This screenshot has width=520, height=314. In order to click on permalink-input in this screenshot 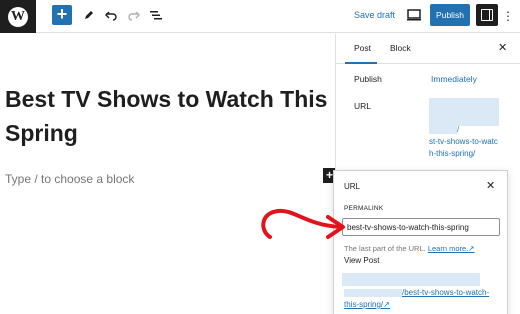, I will do `click(421, 227)`.